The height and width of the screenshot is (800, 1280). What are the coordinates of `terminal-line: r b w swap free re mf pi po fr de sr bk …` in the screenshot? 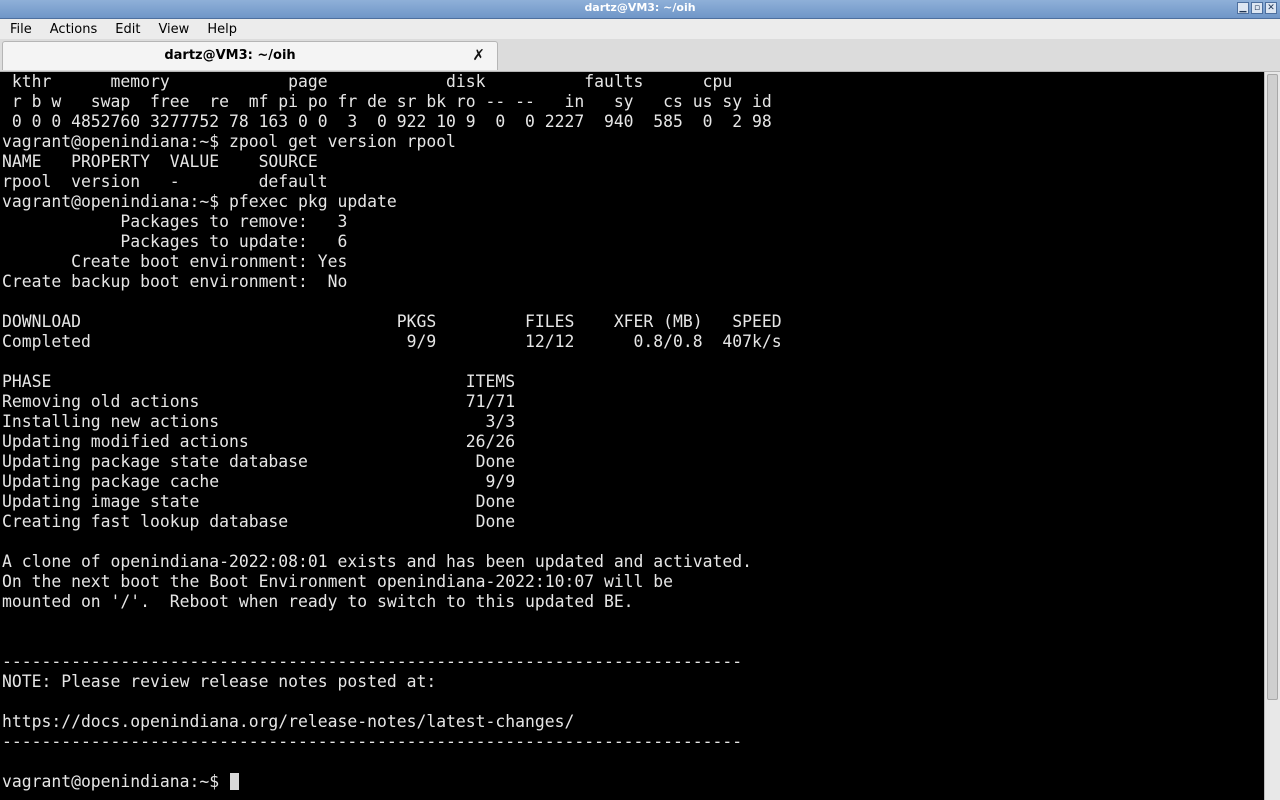 It's located at (387, 101).